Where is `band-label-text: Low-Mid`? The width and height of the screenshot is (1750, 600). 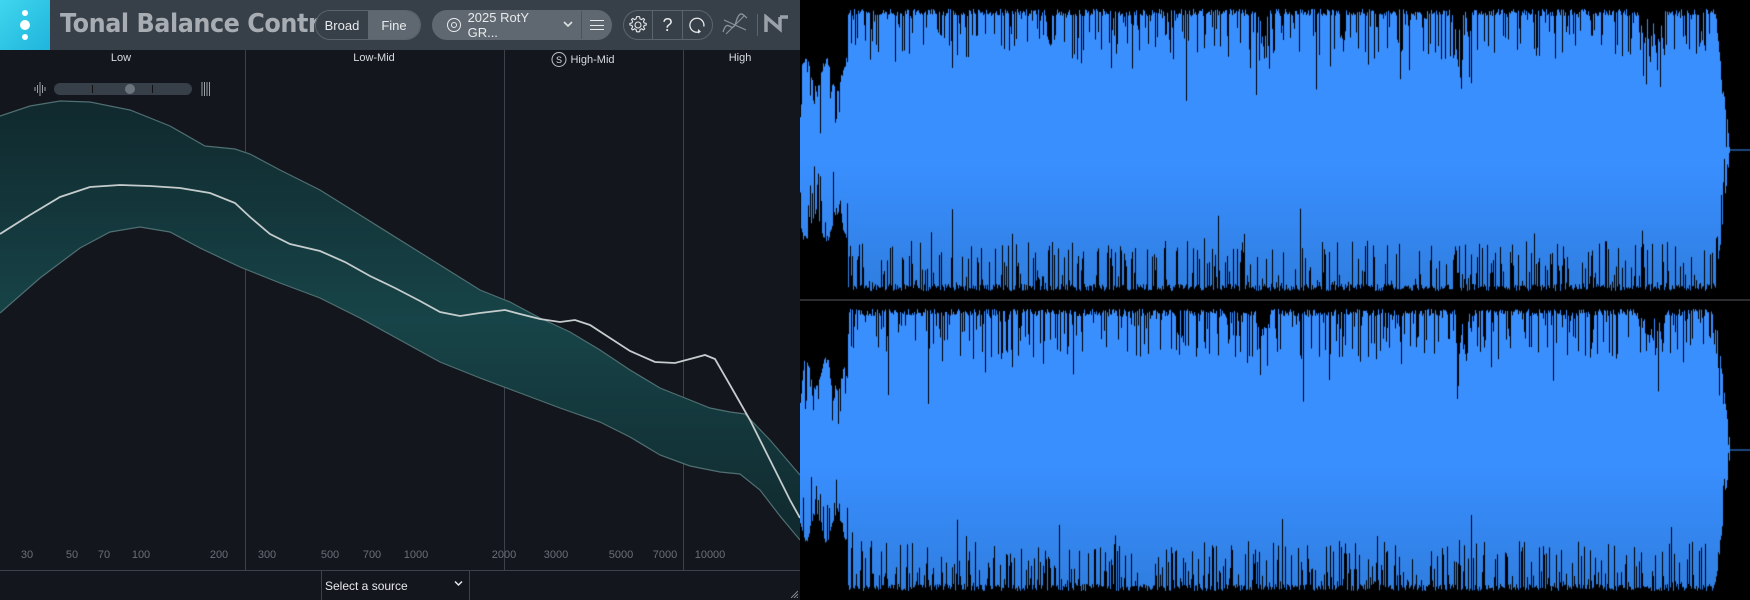 band-label-text: Low-Mid is located at coordinates (374, 58).